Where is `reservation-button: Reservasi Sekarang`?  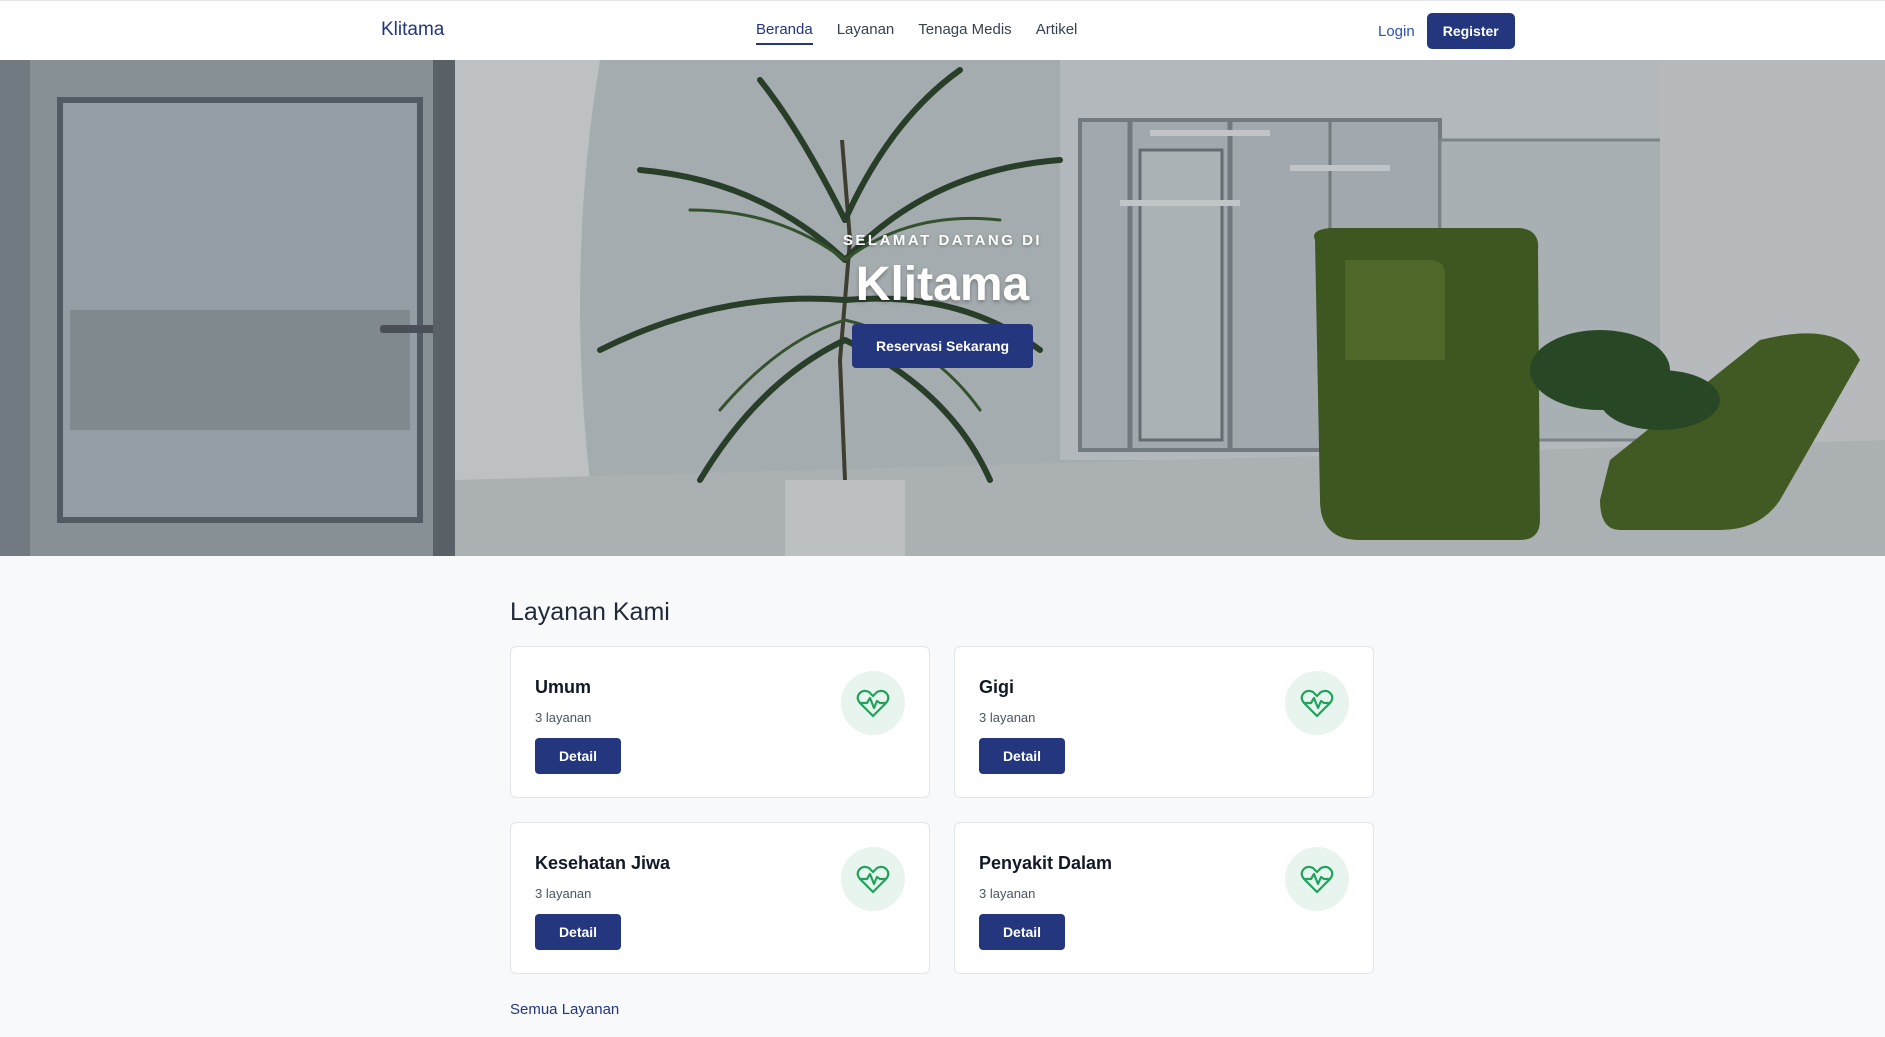
reservation-button: Reservasi Sekarang is located at coordinates (942, 346).